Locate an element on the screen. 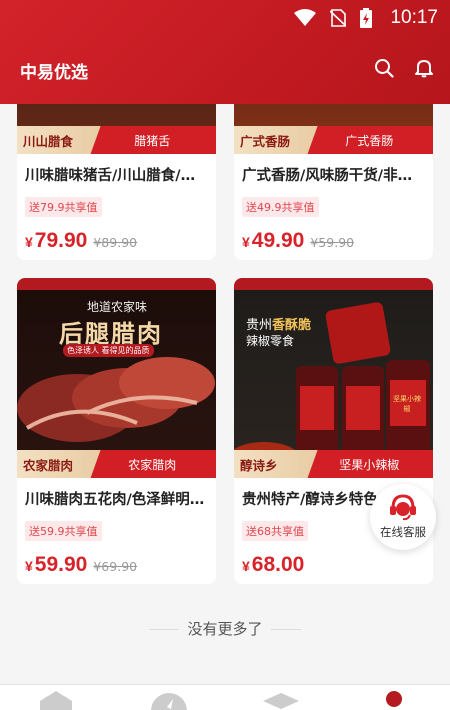  headset-icon is located at coordinates (403, 507).